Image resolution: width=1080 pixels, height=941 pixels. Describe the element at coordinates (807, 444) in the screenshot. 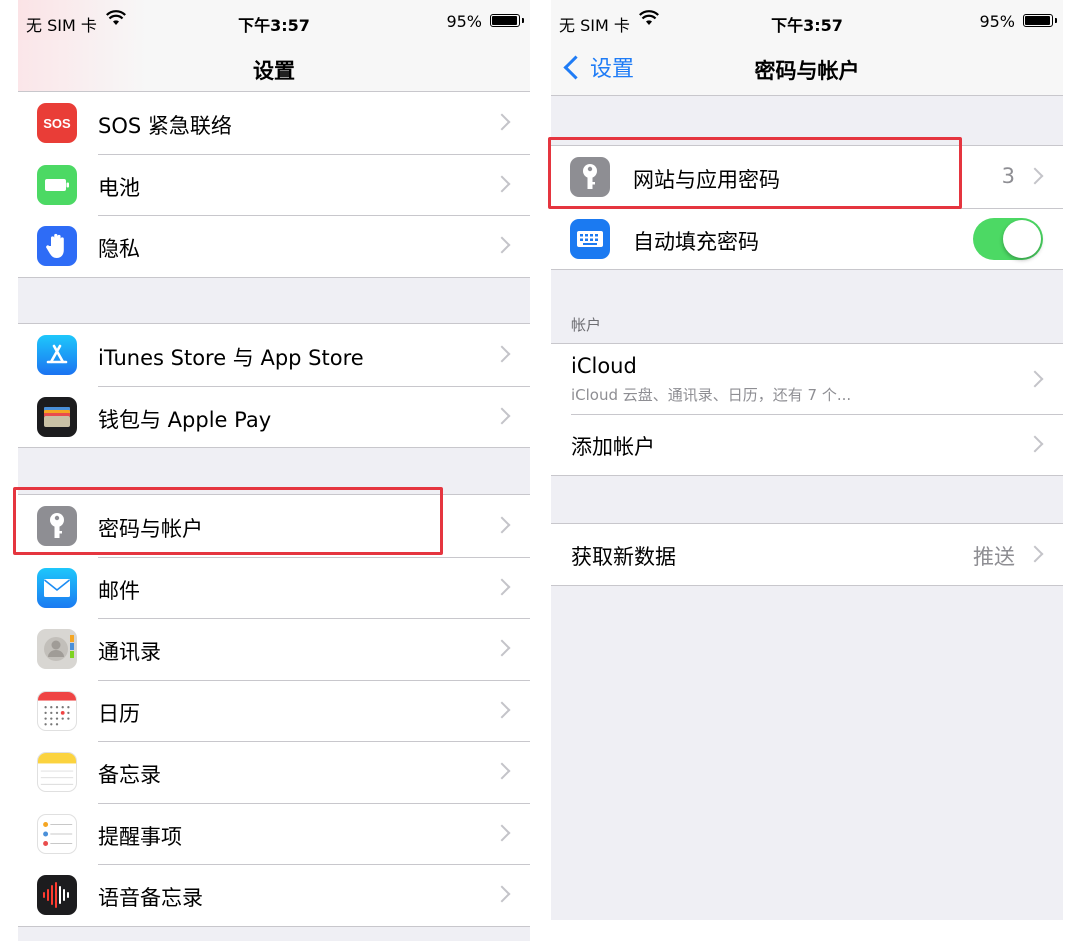

I see `add-account-item: 添加帐户` at that location.